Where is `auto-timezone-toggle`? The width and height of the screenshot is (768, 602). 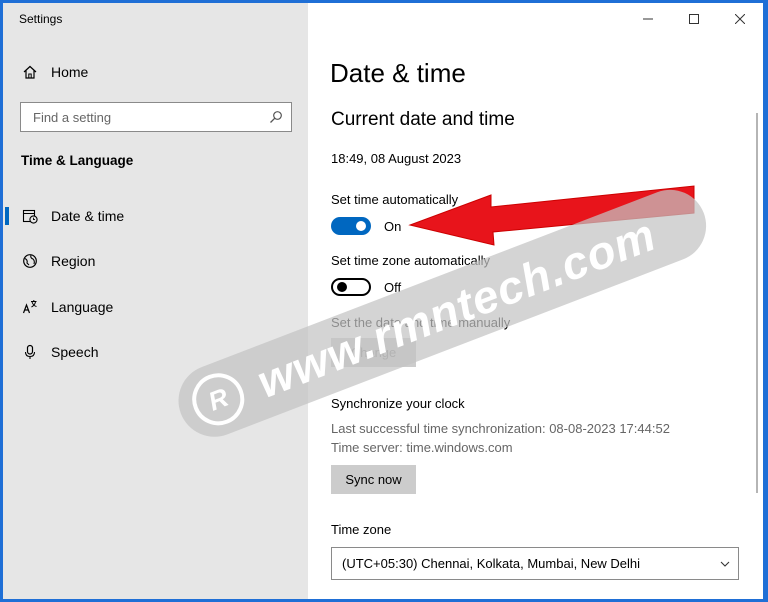 auto-timezone-toggle is located at coordinates (351, 287).